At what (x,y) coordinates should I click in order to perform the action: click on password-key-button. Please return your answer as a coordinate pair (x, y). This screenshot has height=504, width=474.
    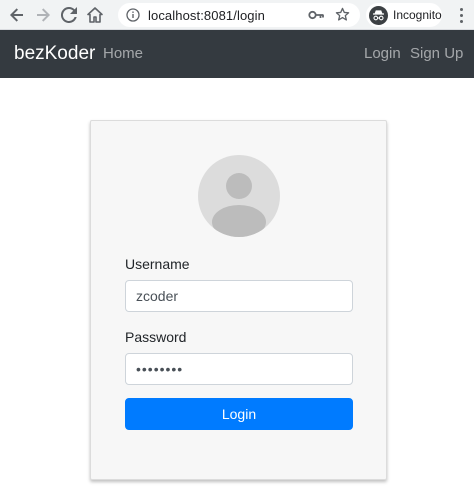
    Looking at the image, I should click on (316, 17).